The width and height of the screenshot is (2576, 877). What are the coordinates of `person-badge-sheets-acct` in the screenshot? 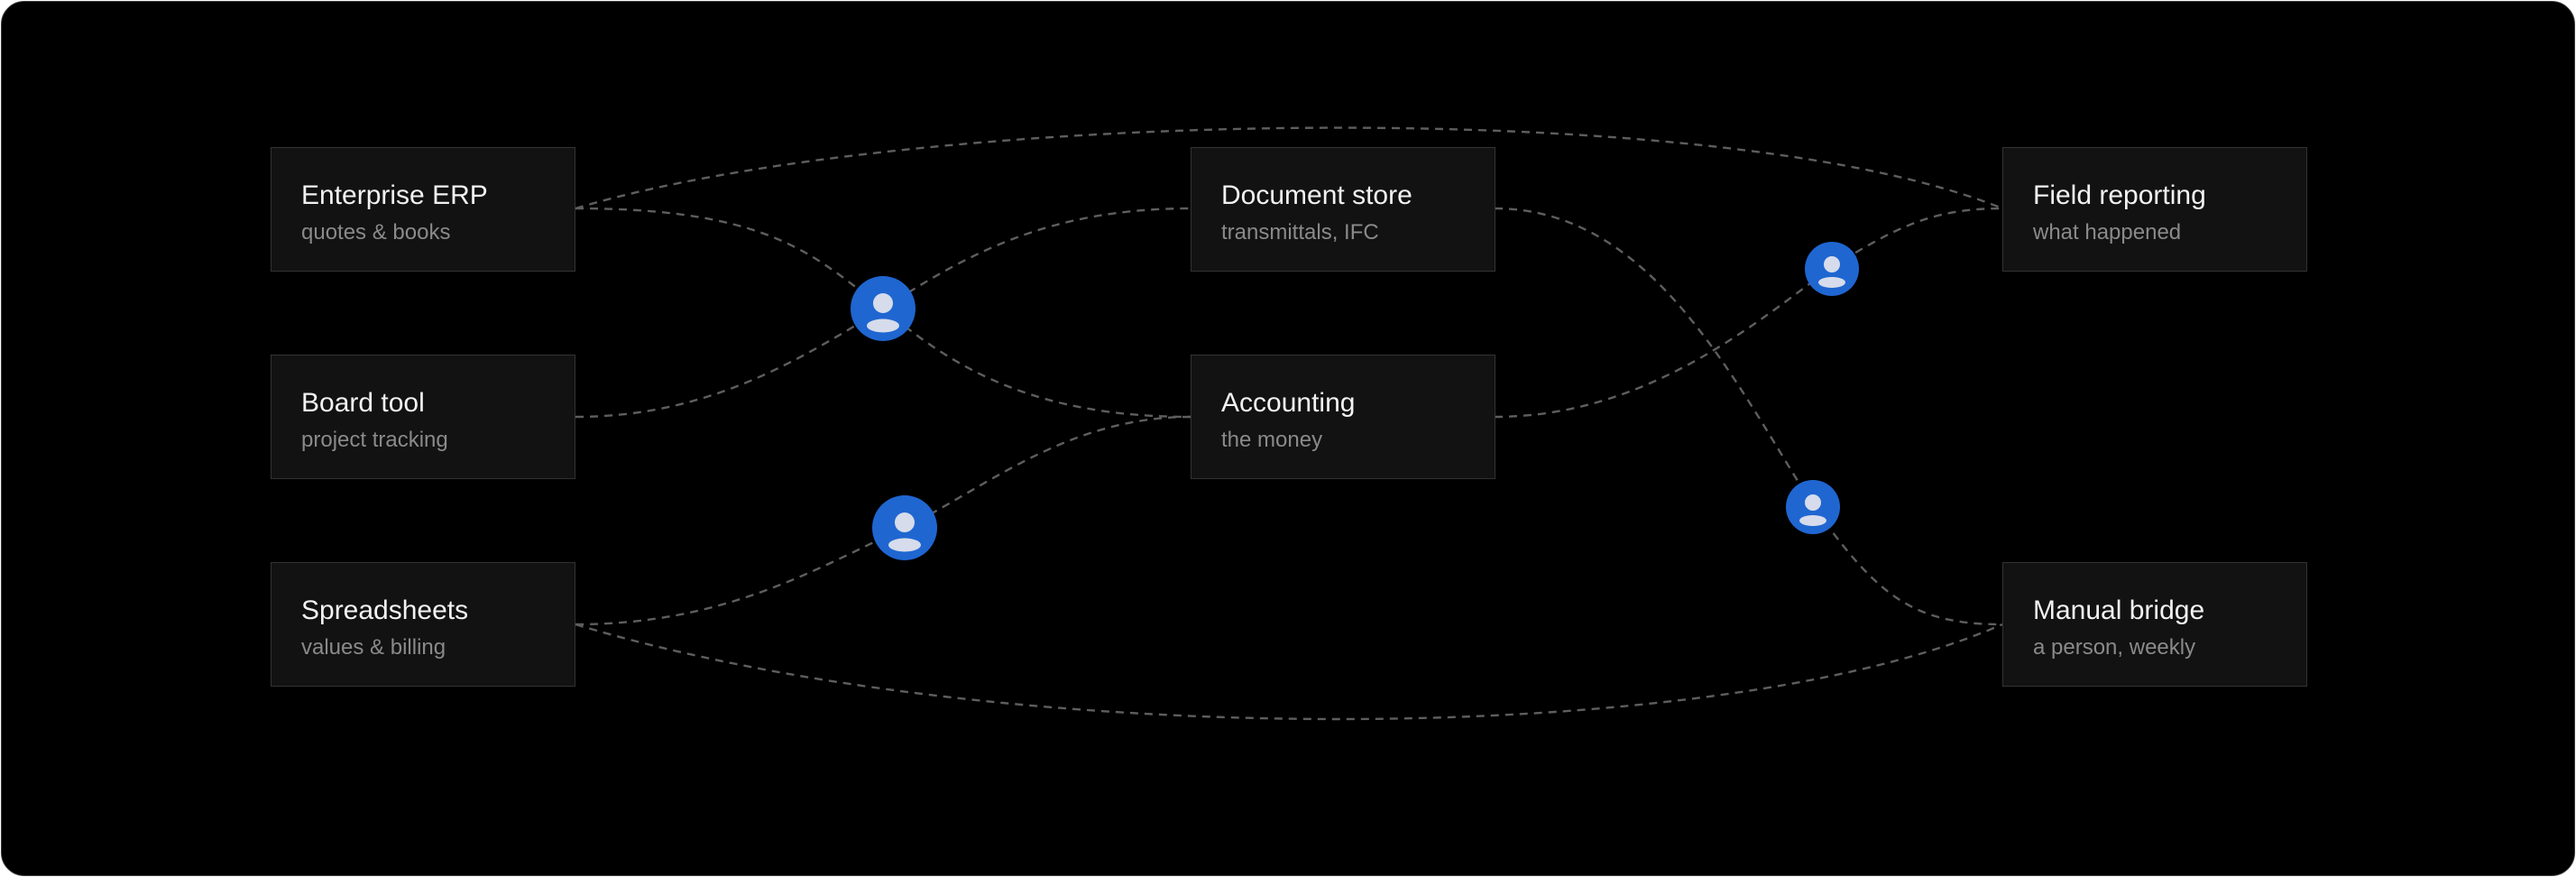 It's located at (904, 527).